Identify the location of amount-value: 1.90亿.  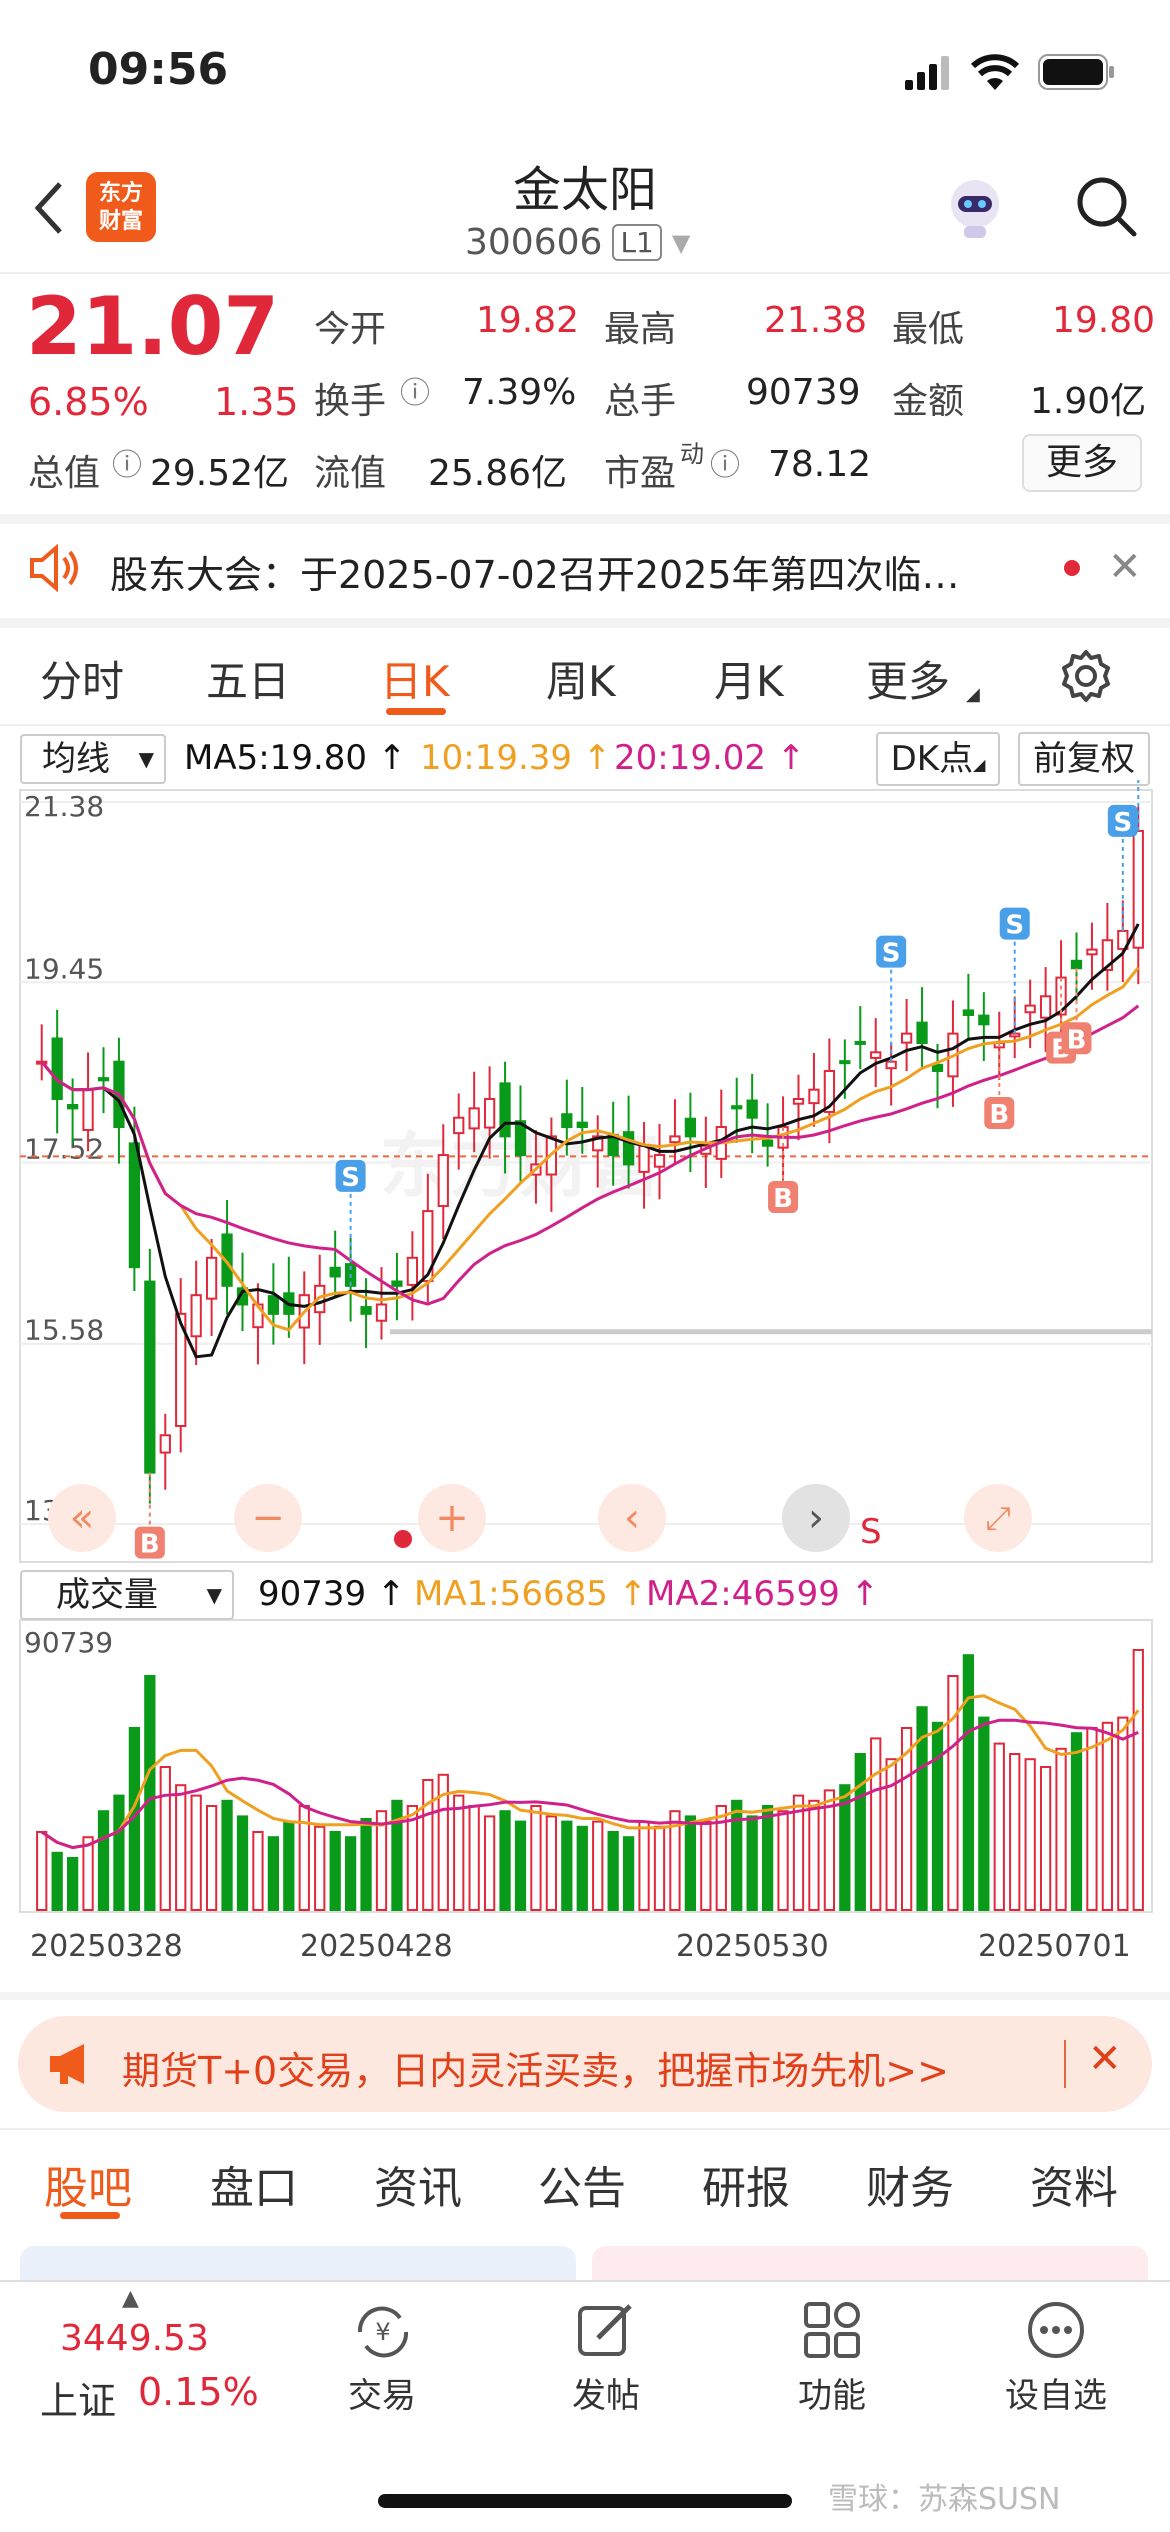
(1088, 401).